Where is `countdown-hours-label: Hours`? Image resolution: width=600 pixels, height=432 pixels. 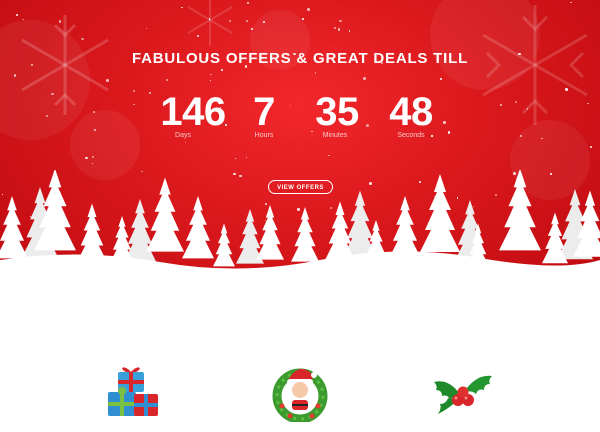 countdown-hours-label: Hours is located at coordinates (264, 135).